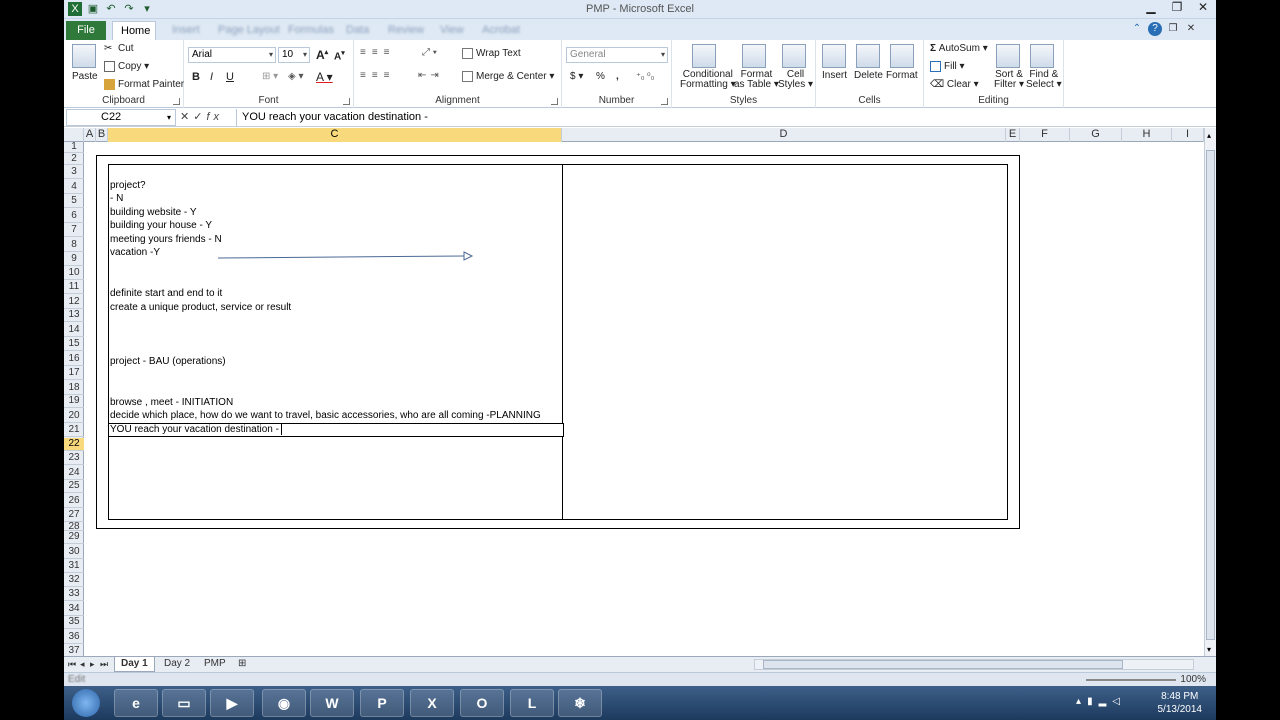 The width and height of the screenshot is (1280, 720). Describe the element at coordinates (708, 80) in the screenshot. I see `conditional-formatting-button: Conditional Formatting ▾` at that location.